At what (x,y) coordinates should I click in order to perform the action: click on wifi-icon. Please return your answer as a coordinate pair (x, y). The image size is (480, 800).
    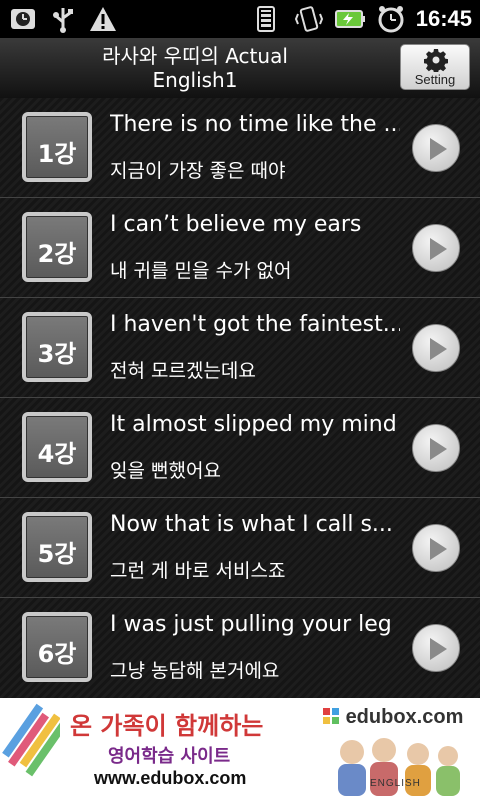
    Looking at the image, I should click on (265, 19).